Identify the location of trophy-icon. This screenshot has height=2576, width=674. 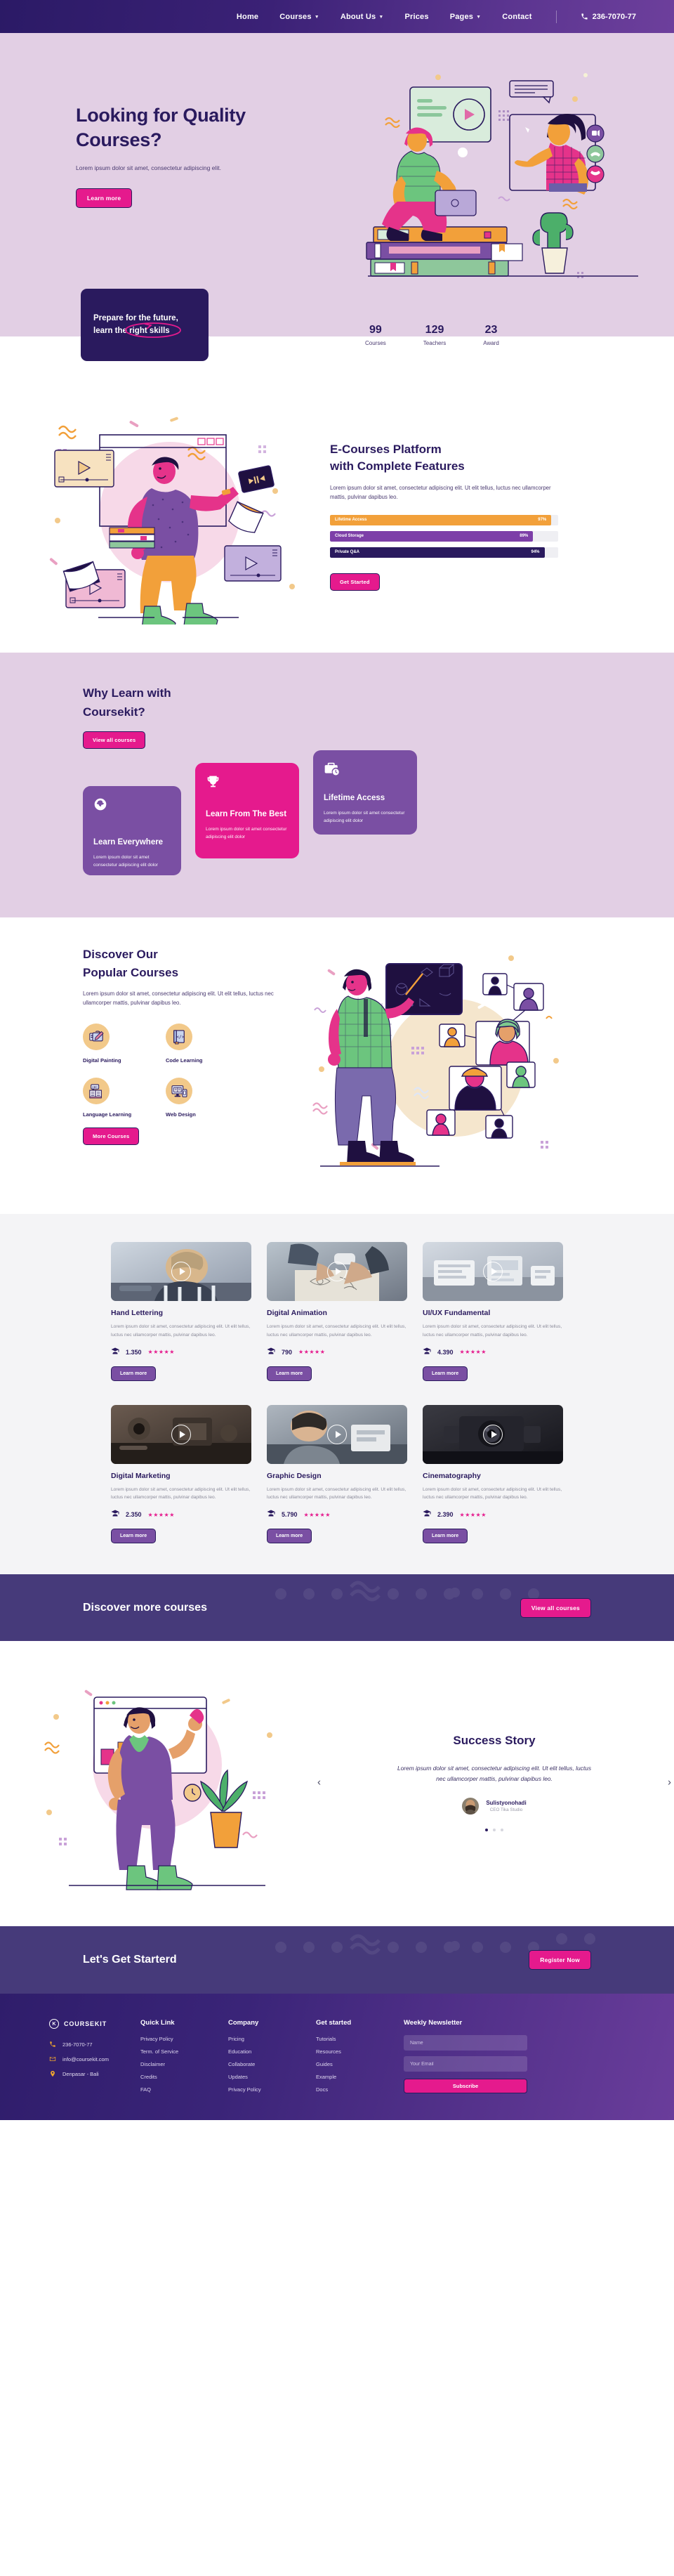
(248, 783).